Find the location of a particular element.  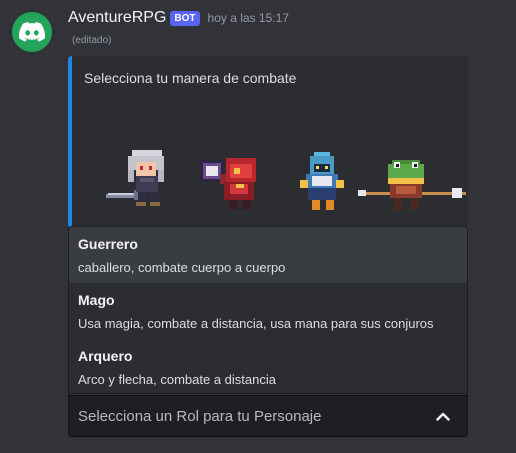

option-label: Mago is located at coordinates (96, 300).